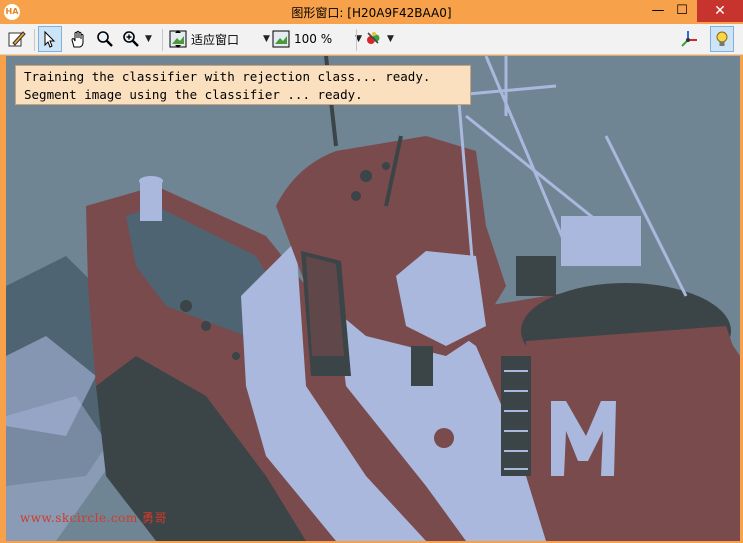  I want to click on zoom-level-label: 100 %, so click(313, 39).